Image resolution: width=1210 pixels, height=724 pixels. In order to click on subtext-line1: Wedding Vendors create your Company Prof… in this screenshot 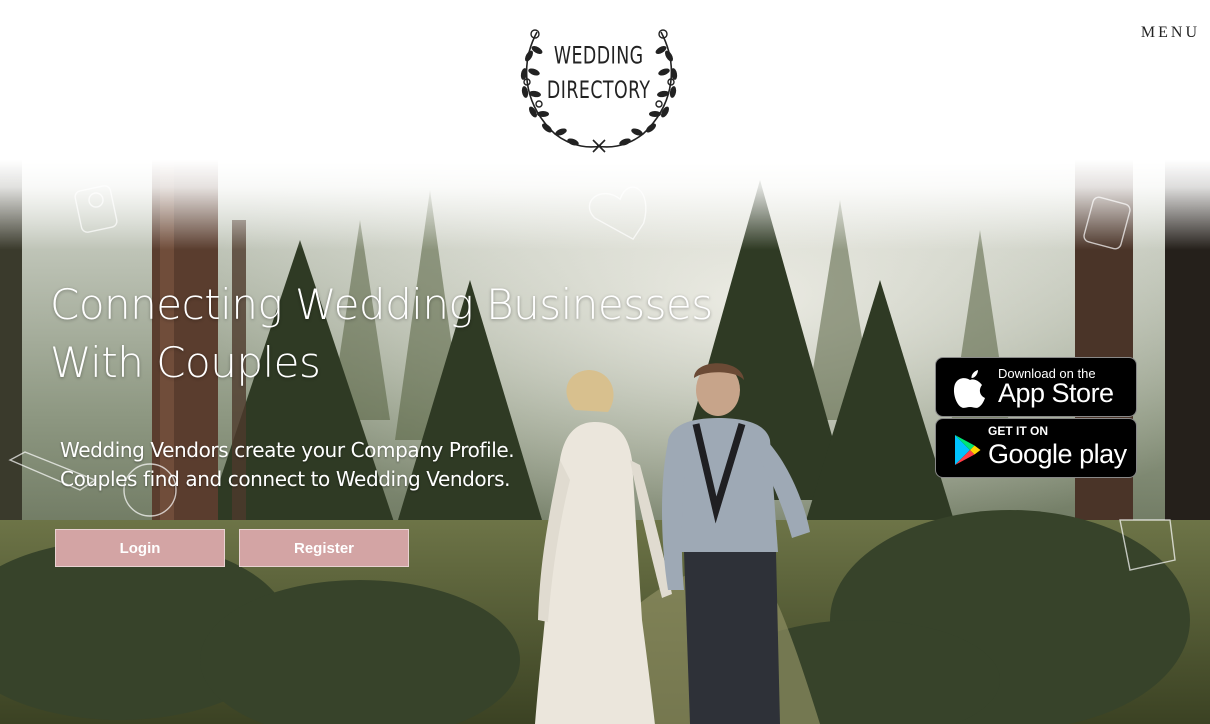, I will do `click(287, 450)`.